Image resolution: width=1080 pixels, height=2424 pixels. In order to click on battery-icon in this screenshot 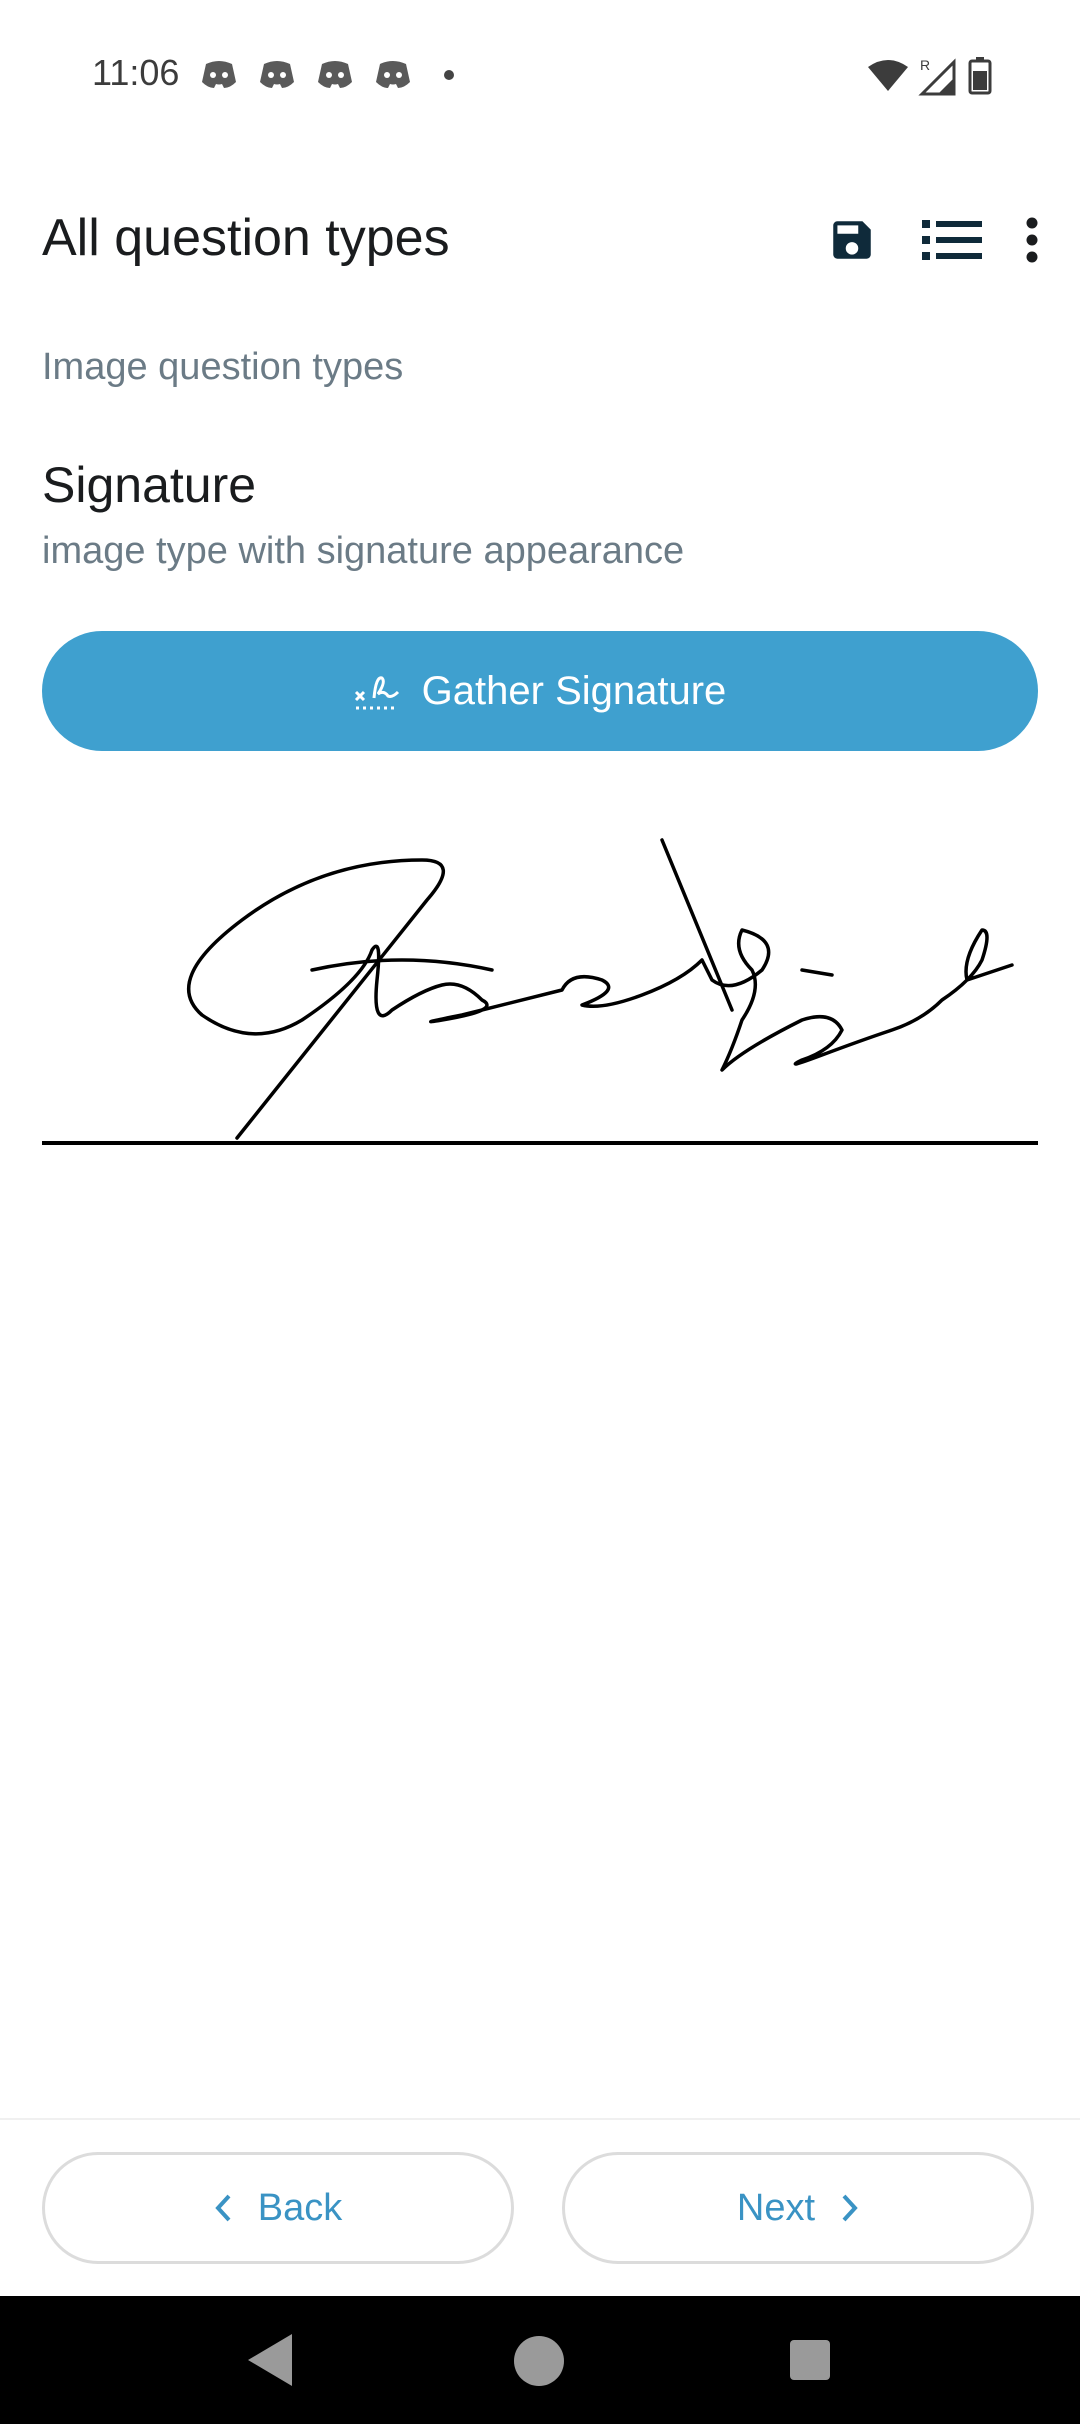, I will do `click(980, 76)`.